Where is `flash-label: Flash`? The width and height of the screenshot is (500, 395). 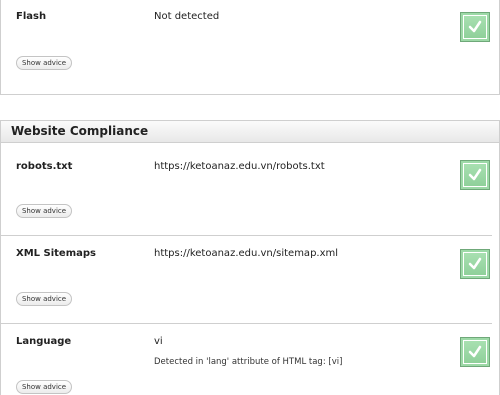 flash-label: Flash is located at coordinates (31, 16).